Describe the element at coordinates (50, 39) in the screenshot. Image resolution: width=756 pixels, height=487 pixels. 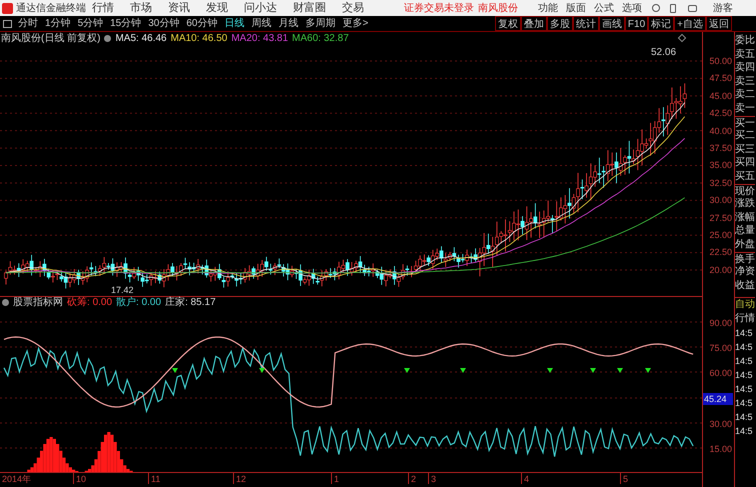
I see `chart-title: 南风股份(日线 前复权)` at that location.